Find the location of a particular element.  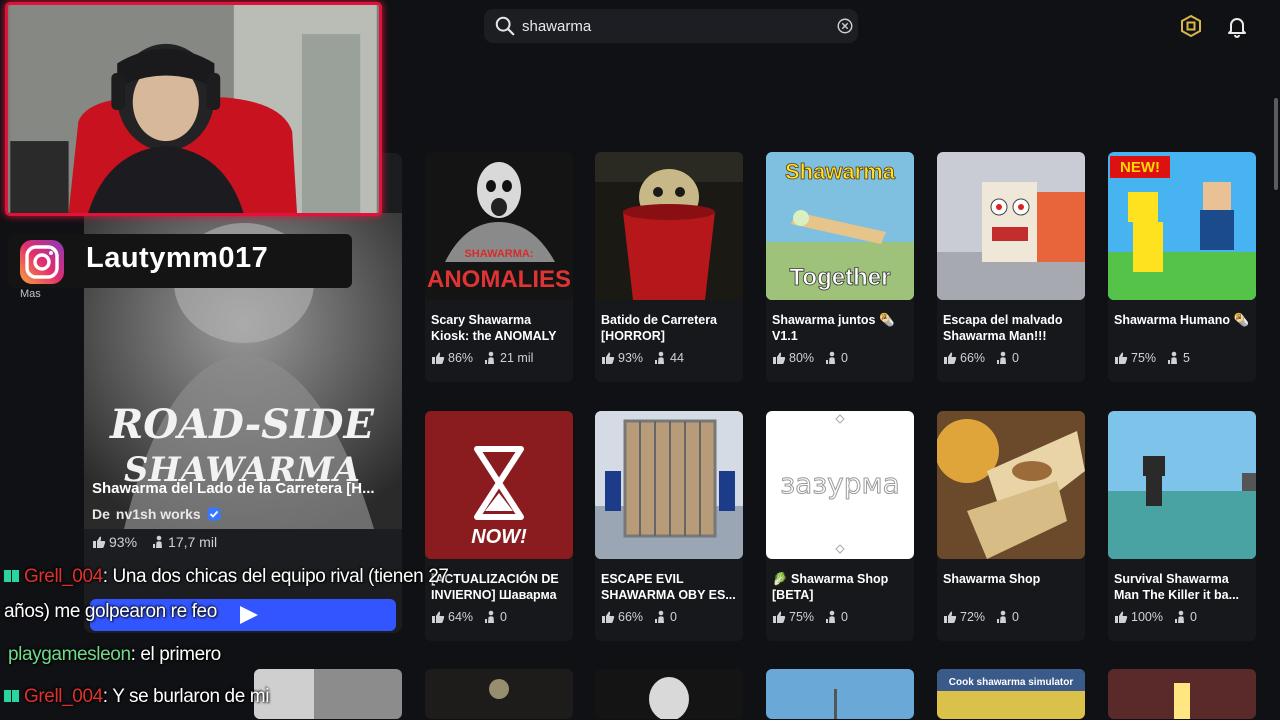

game-stats: 75% 0 is located at coordinates (810, 617).